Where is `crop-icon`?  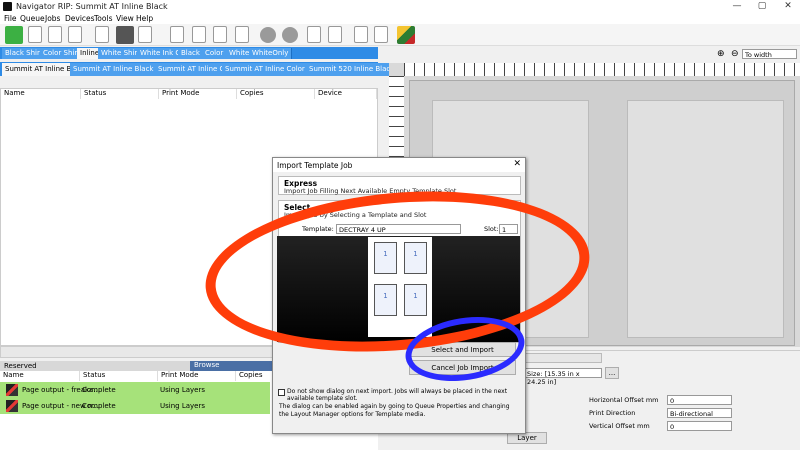 crop-icon is located at coordinates (242, 34).